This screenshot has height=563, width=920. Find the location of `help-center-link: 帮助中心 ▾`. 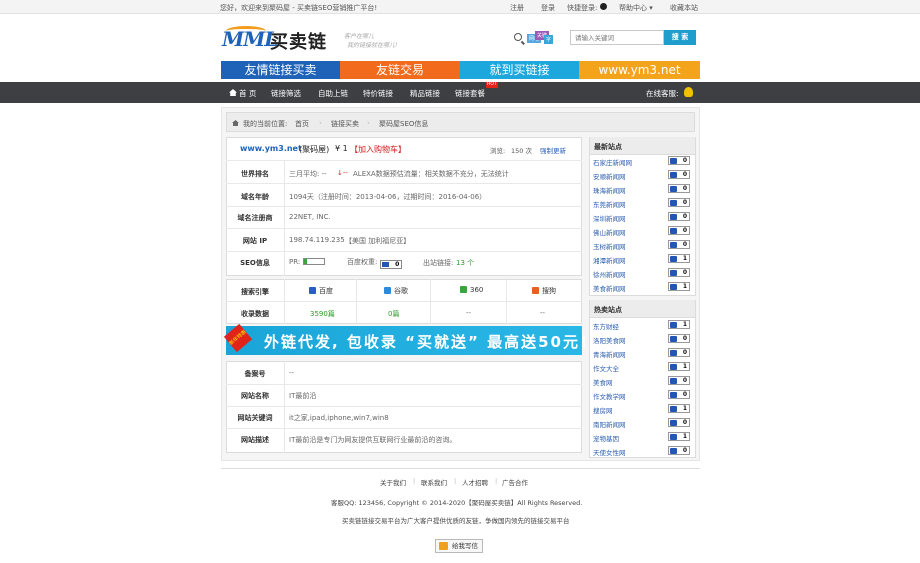

help-center-link: 帮助中心 ▾ is located at coordinates (636, 8).